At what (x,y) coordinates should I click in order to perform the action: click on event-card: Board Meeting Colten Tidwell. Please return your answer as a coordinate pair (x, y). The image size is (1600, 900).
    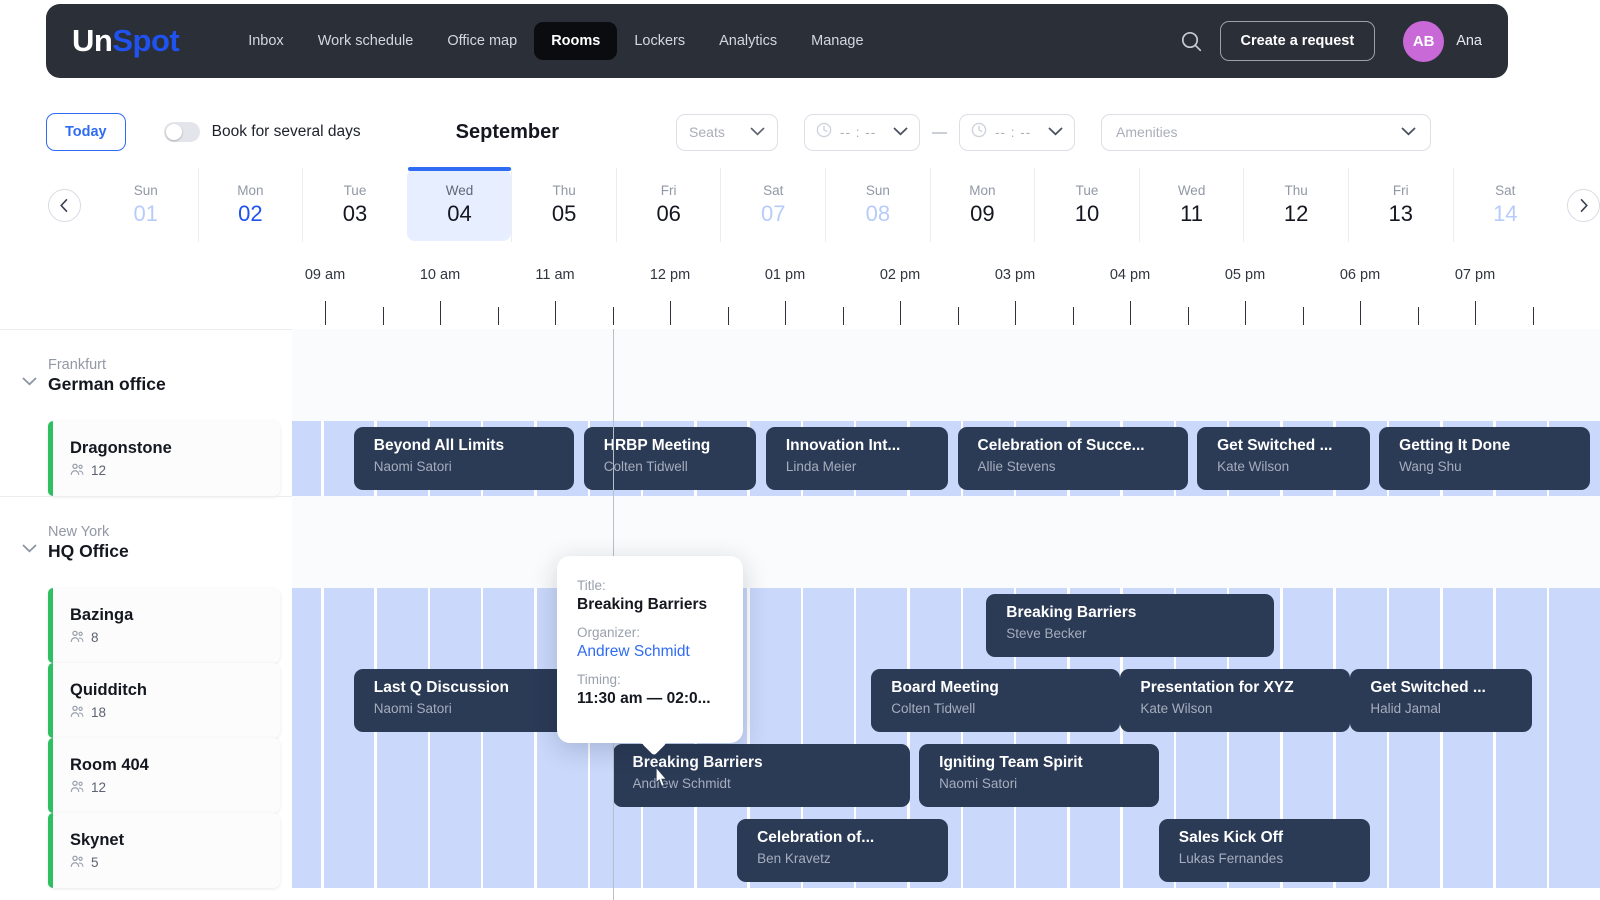
    Looking at the image, I should click on (996, 700).